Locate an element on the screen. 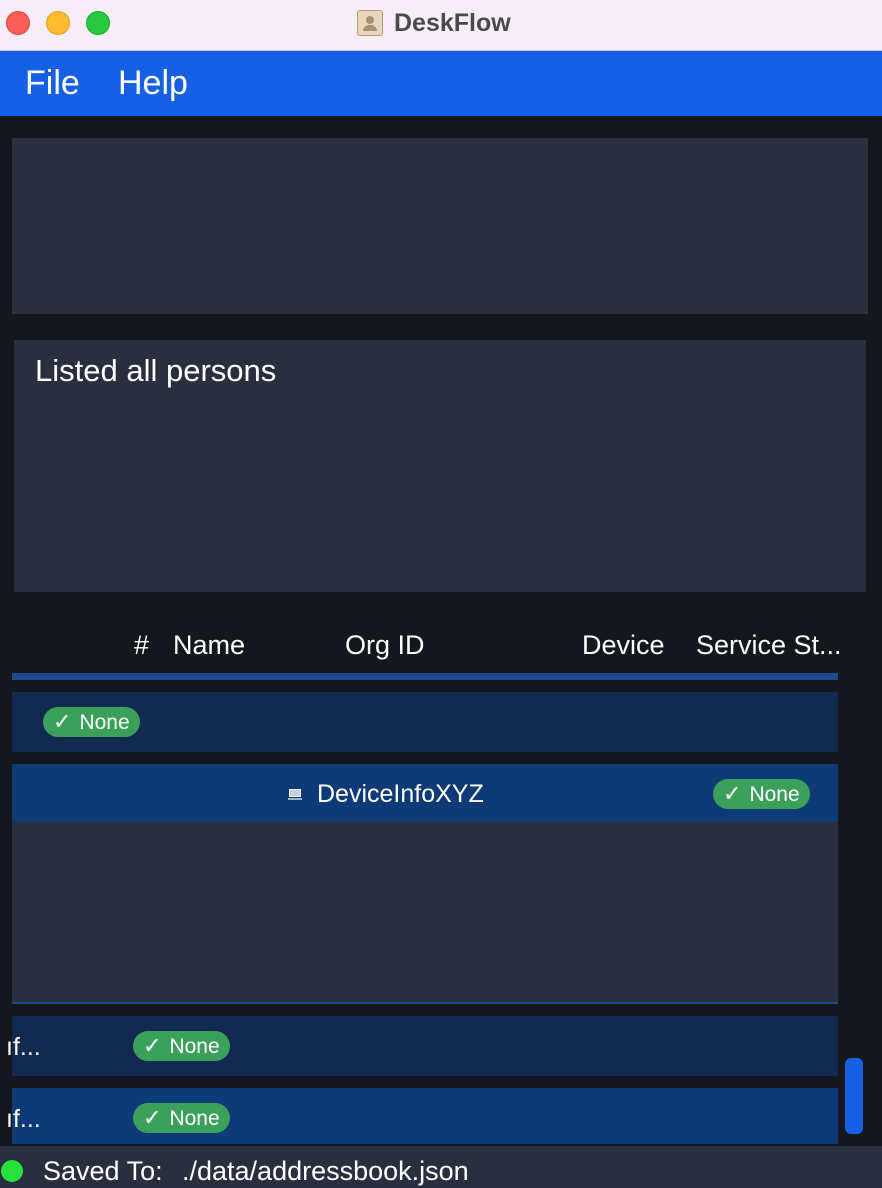 The width and height of the screenshot is (882, 1188). window-title: DeskFlow is located at coordinates (452, 23).